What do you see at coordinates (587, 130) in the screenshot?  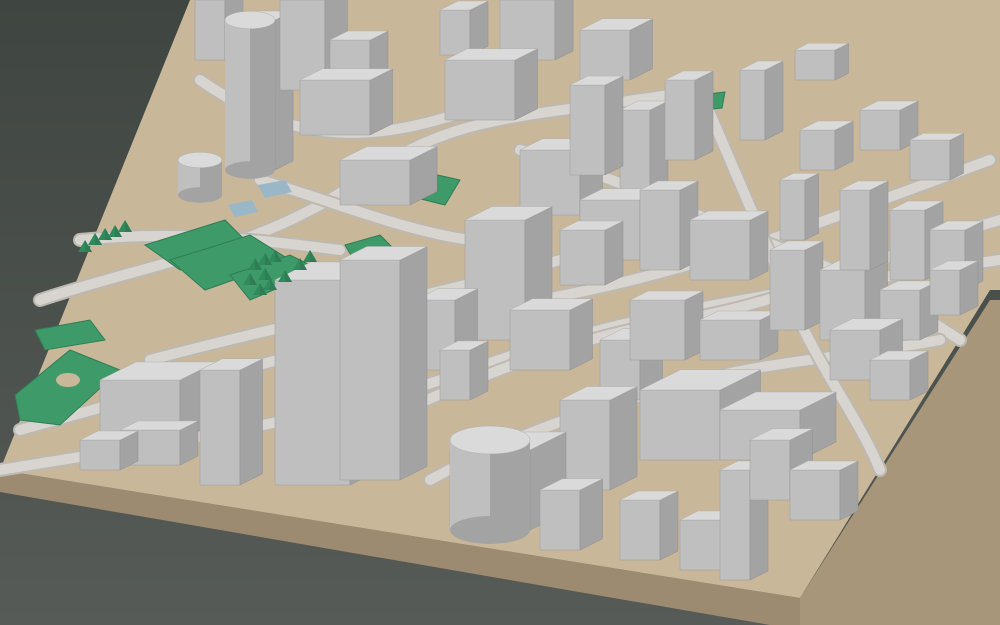 I see `building-16-front` at bounding box center [587, 130].